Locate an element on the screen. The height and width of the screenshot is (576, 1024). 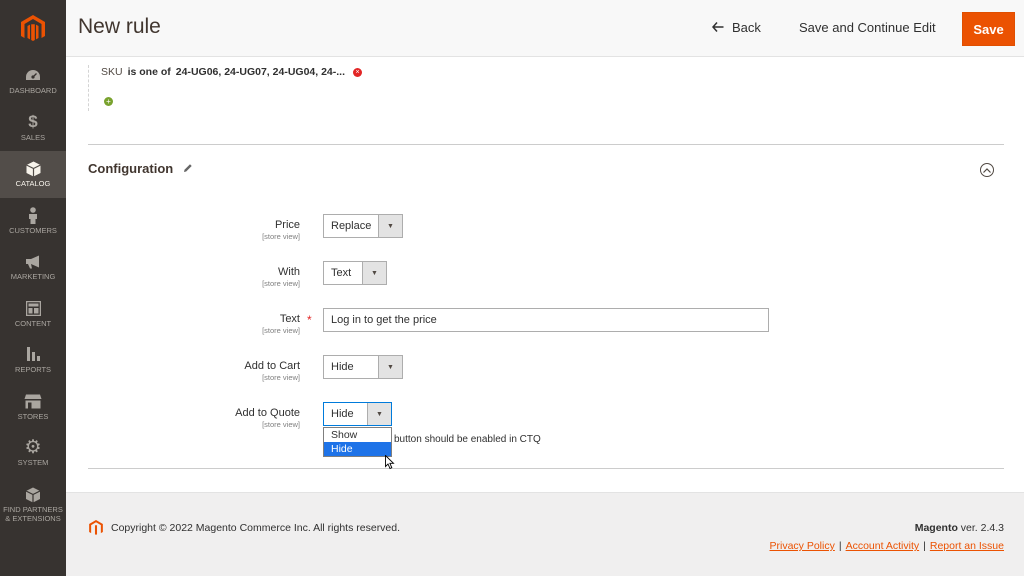
note-text: button should be enabled in CTQ is located at coordinates (467, 439).